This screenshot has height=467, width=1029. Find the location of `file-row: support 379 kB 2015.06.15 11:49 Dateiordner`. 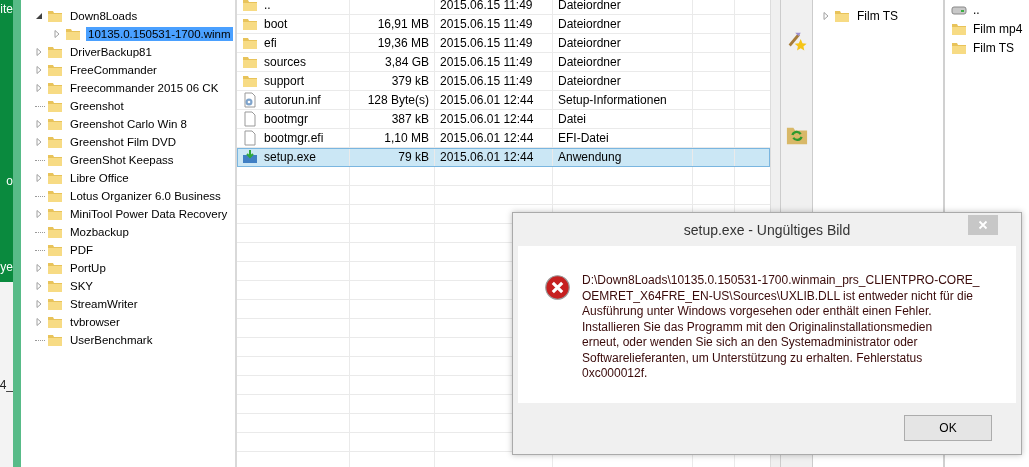

file-row: support 379 kB 2015.06.15 11:49 Dateiordner is located at coordinates (503, 81).